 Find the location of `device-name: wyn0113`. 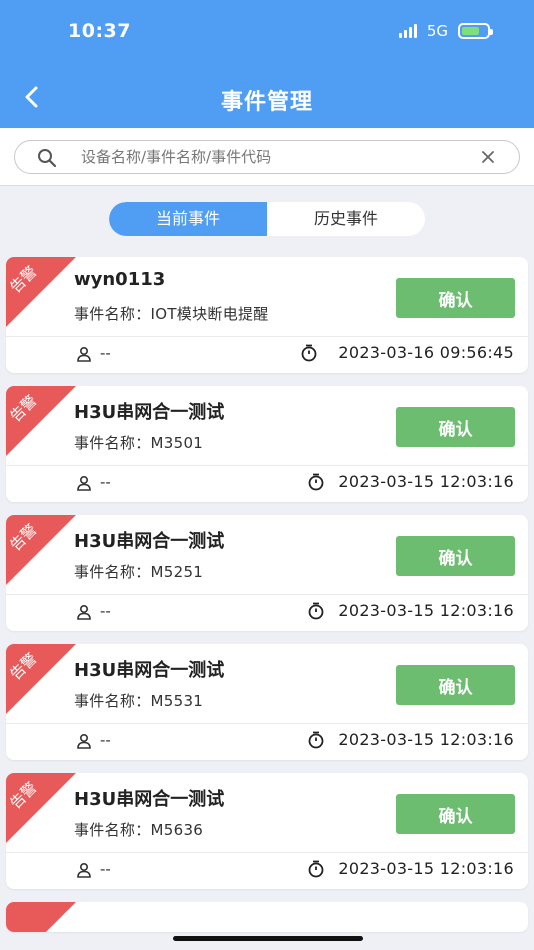

device-name: wyn0113 is located at coordinates (120, 279).